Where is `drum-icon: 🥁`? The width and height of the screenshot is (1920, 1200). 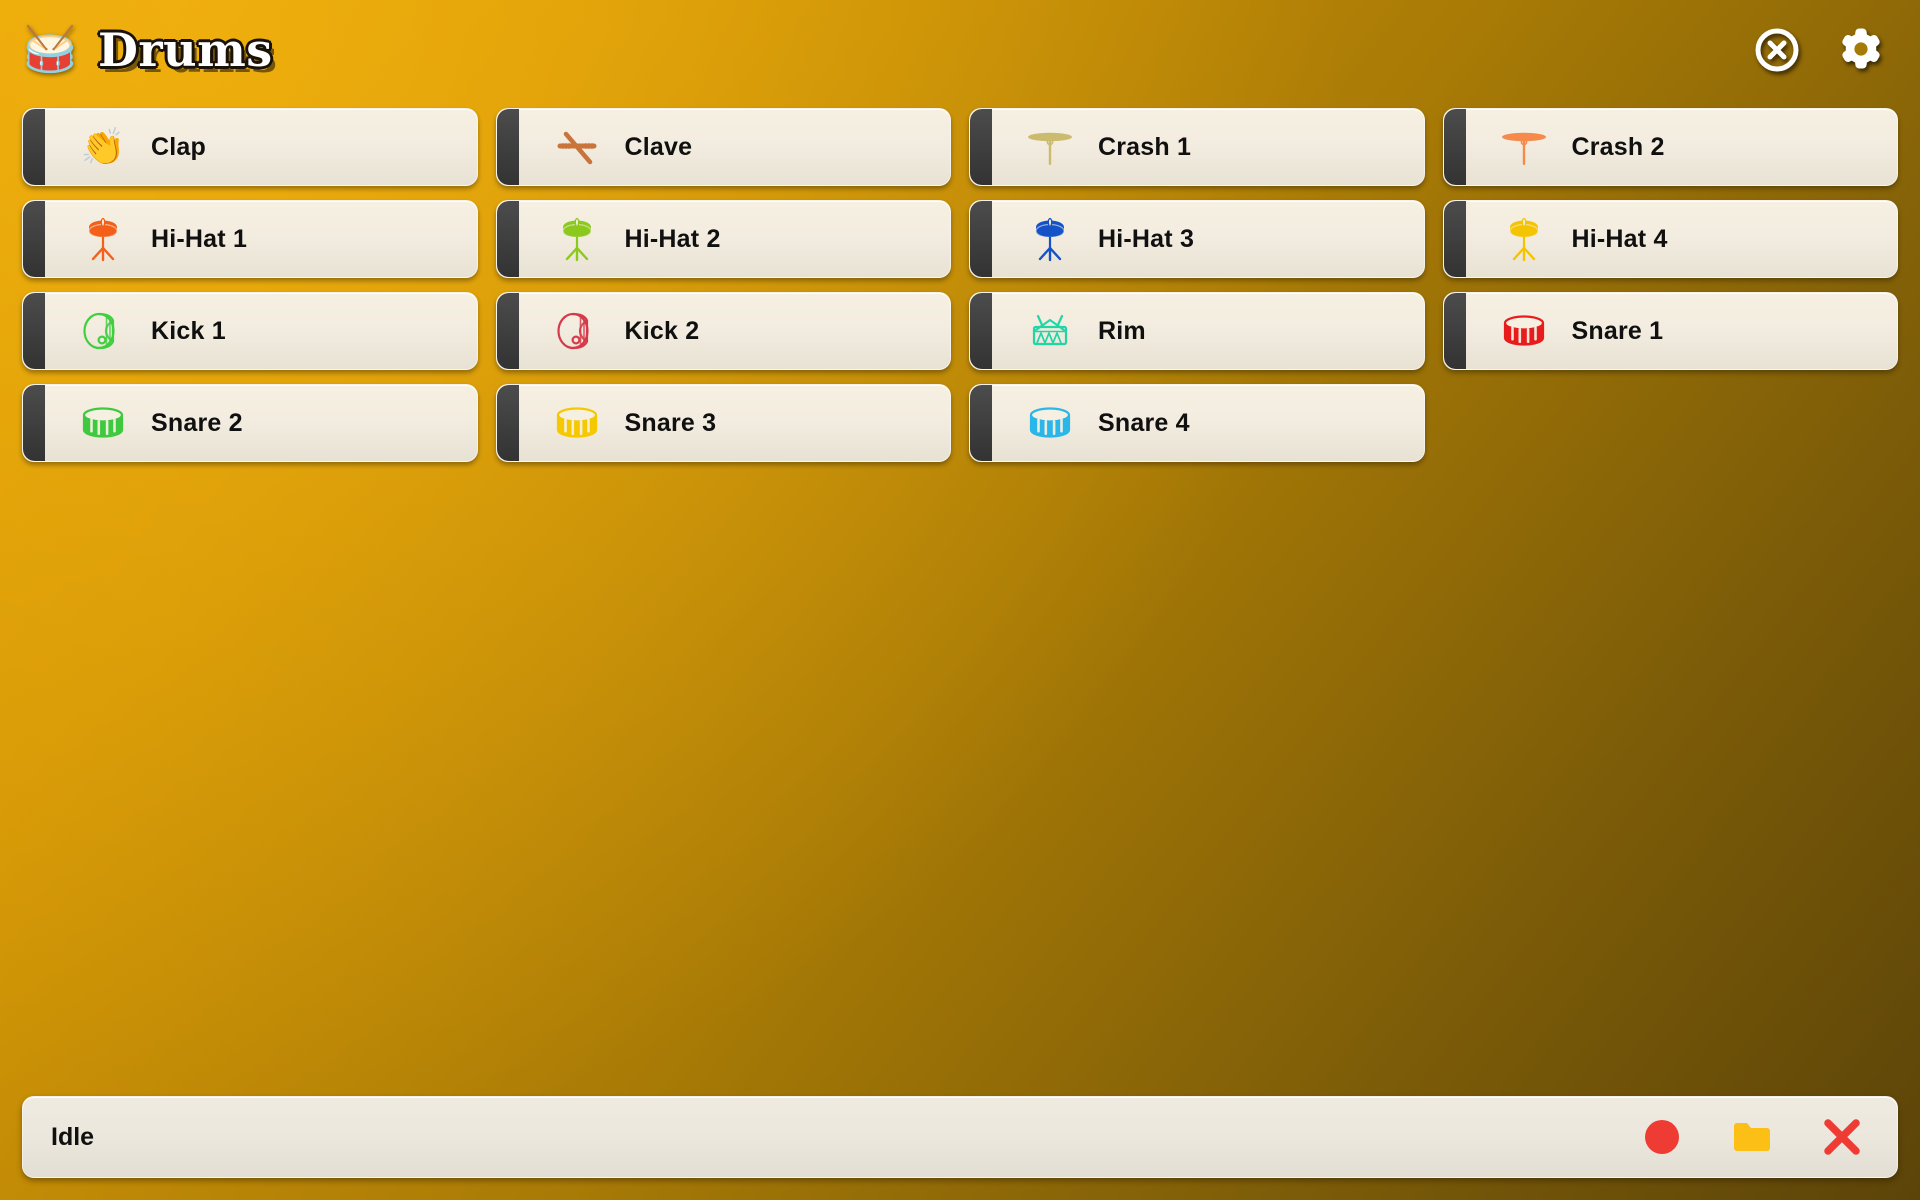 drum-icon: 🥁 is located at coordinates (50, 49).